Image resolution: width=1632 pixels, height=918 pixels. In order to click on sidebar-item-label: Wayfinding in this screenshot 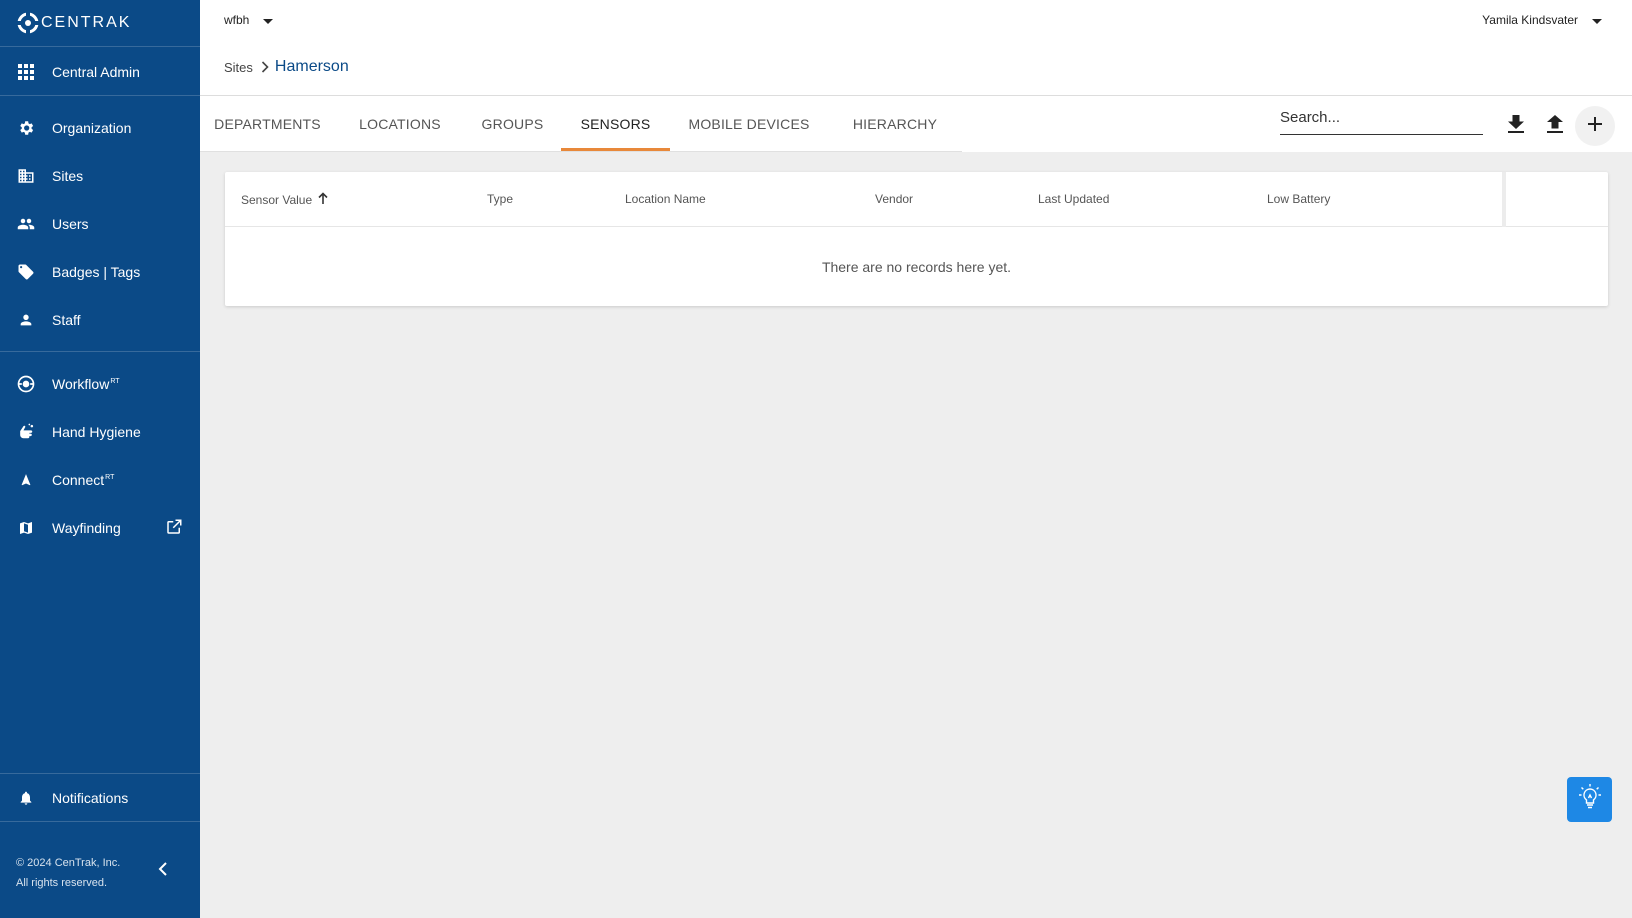, I will do `click(86, 528)`.